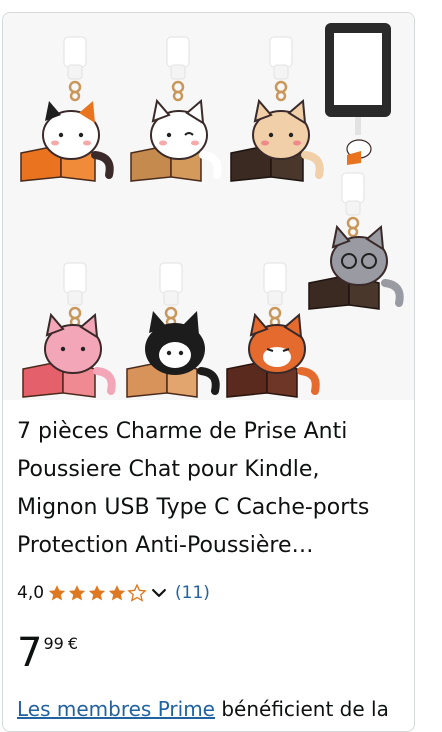 Image resolution: width=442 pixels, height=732 pixels. What do you see at coordinates (116, 709) in the screenshot?
I see `prime-members-link: Les membres Prime` at bounding box center [116, 709].